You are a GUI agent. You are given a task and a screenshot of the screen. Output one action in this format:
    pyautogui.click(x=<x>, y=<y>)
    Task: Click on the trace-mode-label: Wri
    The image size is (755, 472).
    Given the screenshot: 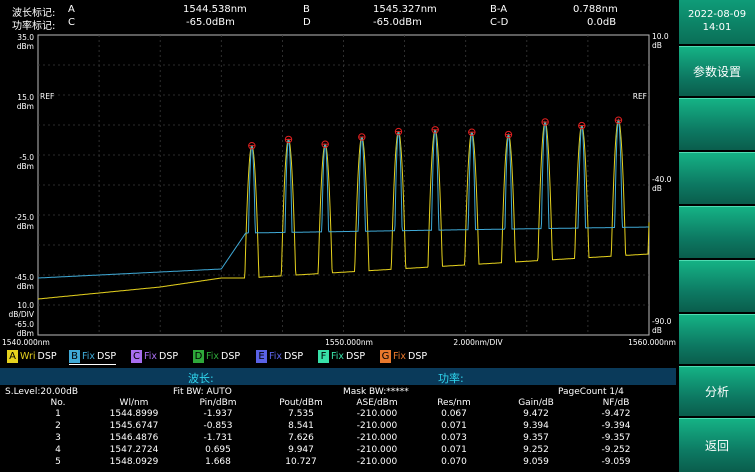 What is the action you would take?
    pyautogui.click(x=28, y=356)
    